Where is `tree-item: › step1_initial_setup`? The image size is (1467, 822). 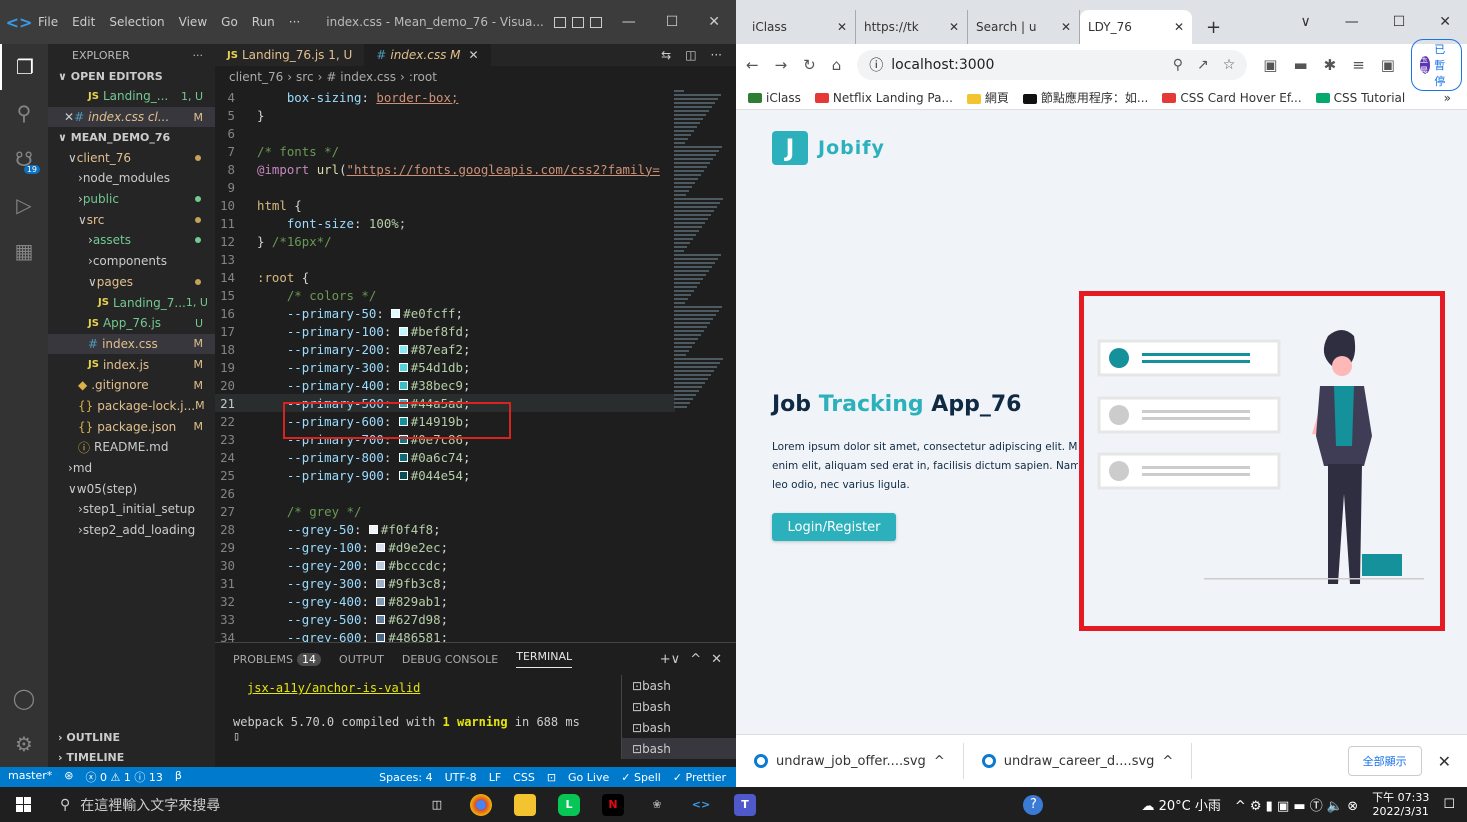 tree-item: › step1_initial_setup is located at coordinates (131, 509).